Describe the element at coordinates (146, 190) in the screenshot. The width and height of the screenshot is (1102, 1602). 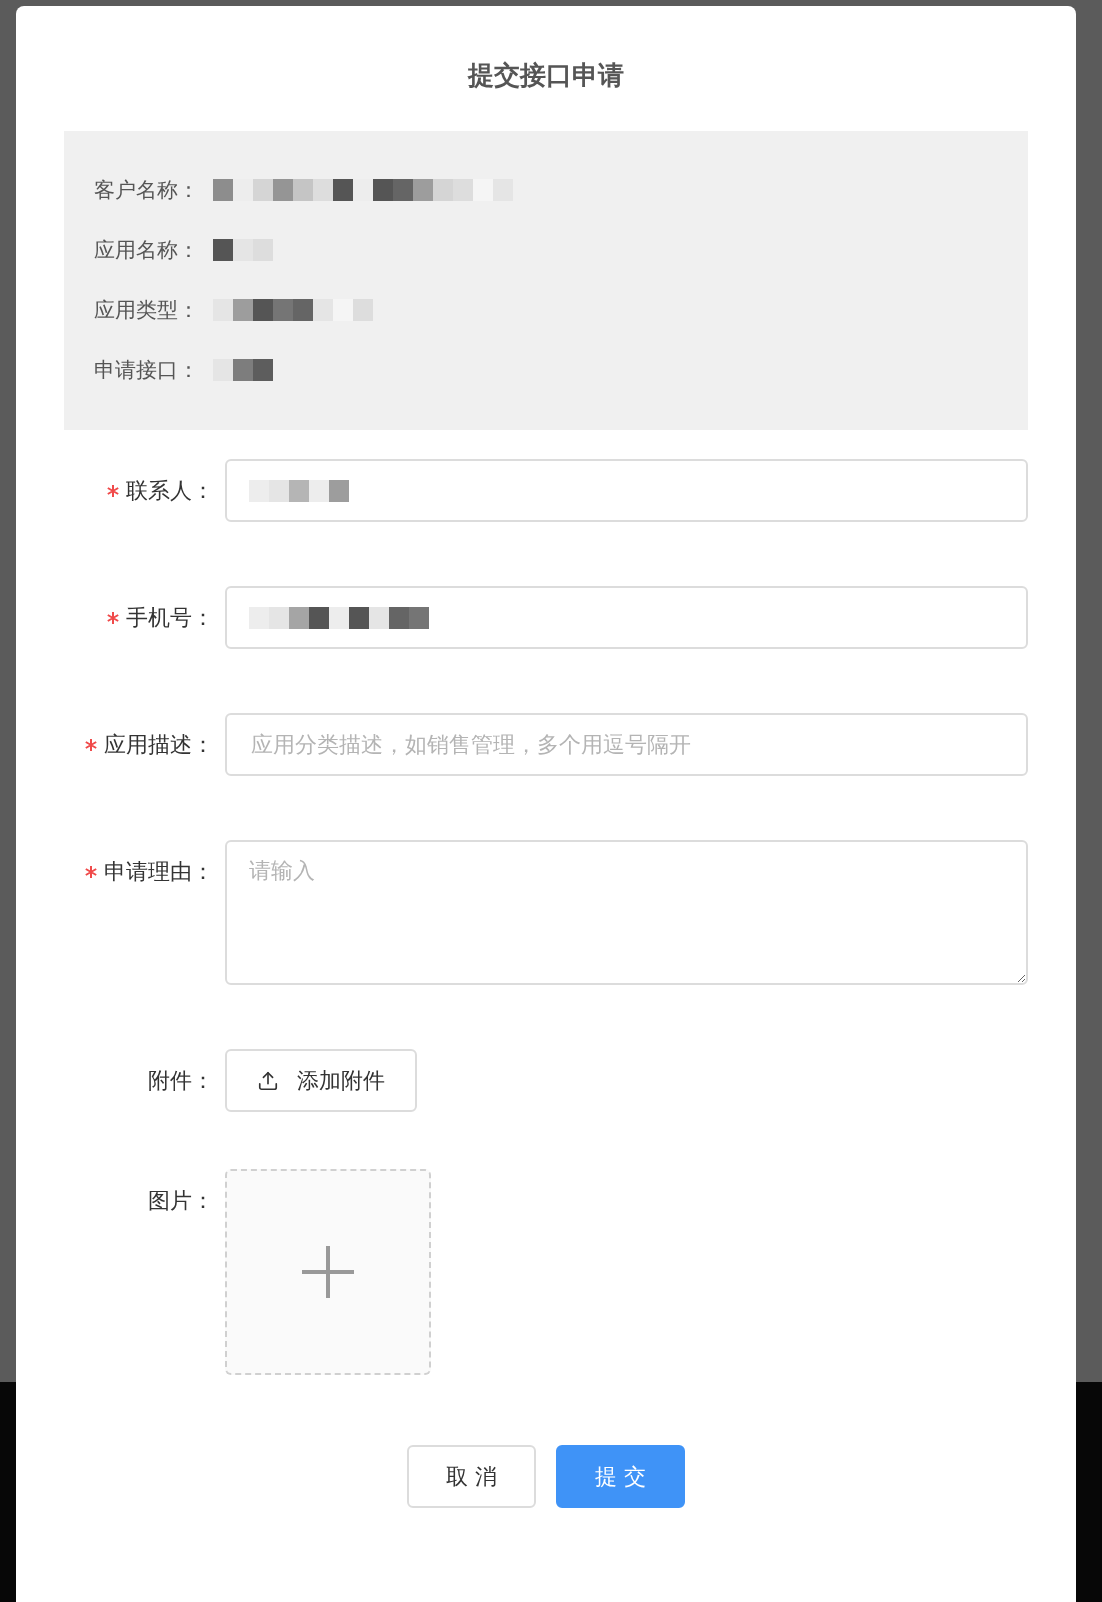
I see `info-label: 客户名称：` at that location.